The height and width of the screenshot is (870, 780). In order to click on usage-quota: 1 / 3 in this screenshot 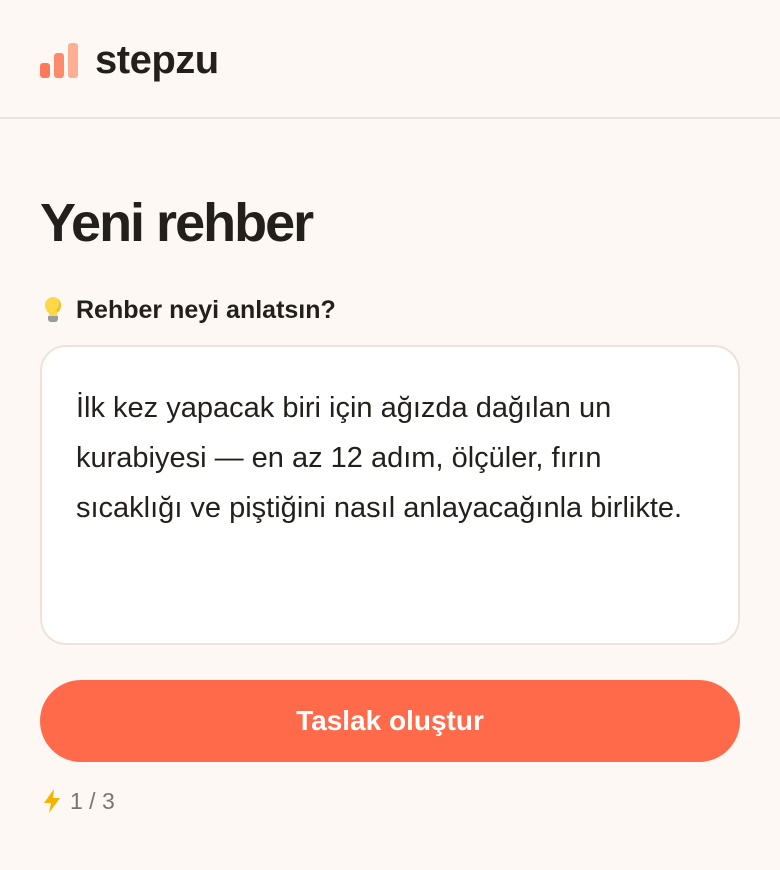, I will do `click(77, 801)`.